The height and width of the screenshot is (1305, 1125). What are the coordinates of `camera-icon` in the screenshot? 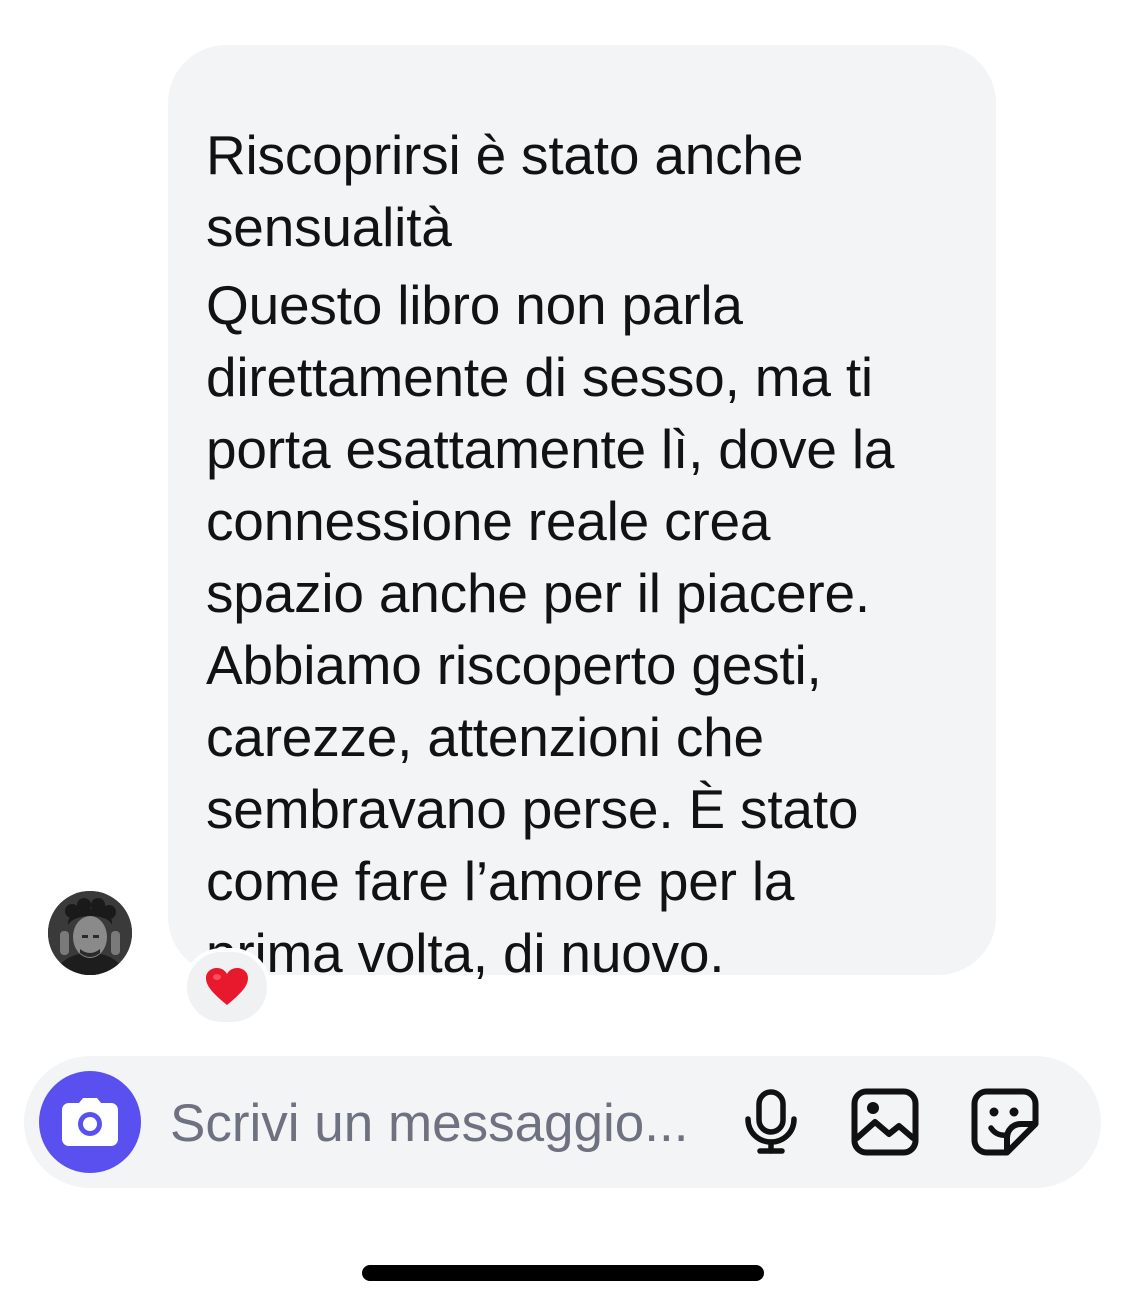 It's located at (90, 1122).